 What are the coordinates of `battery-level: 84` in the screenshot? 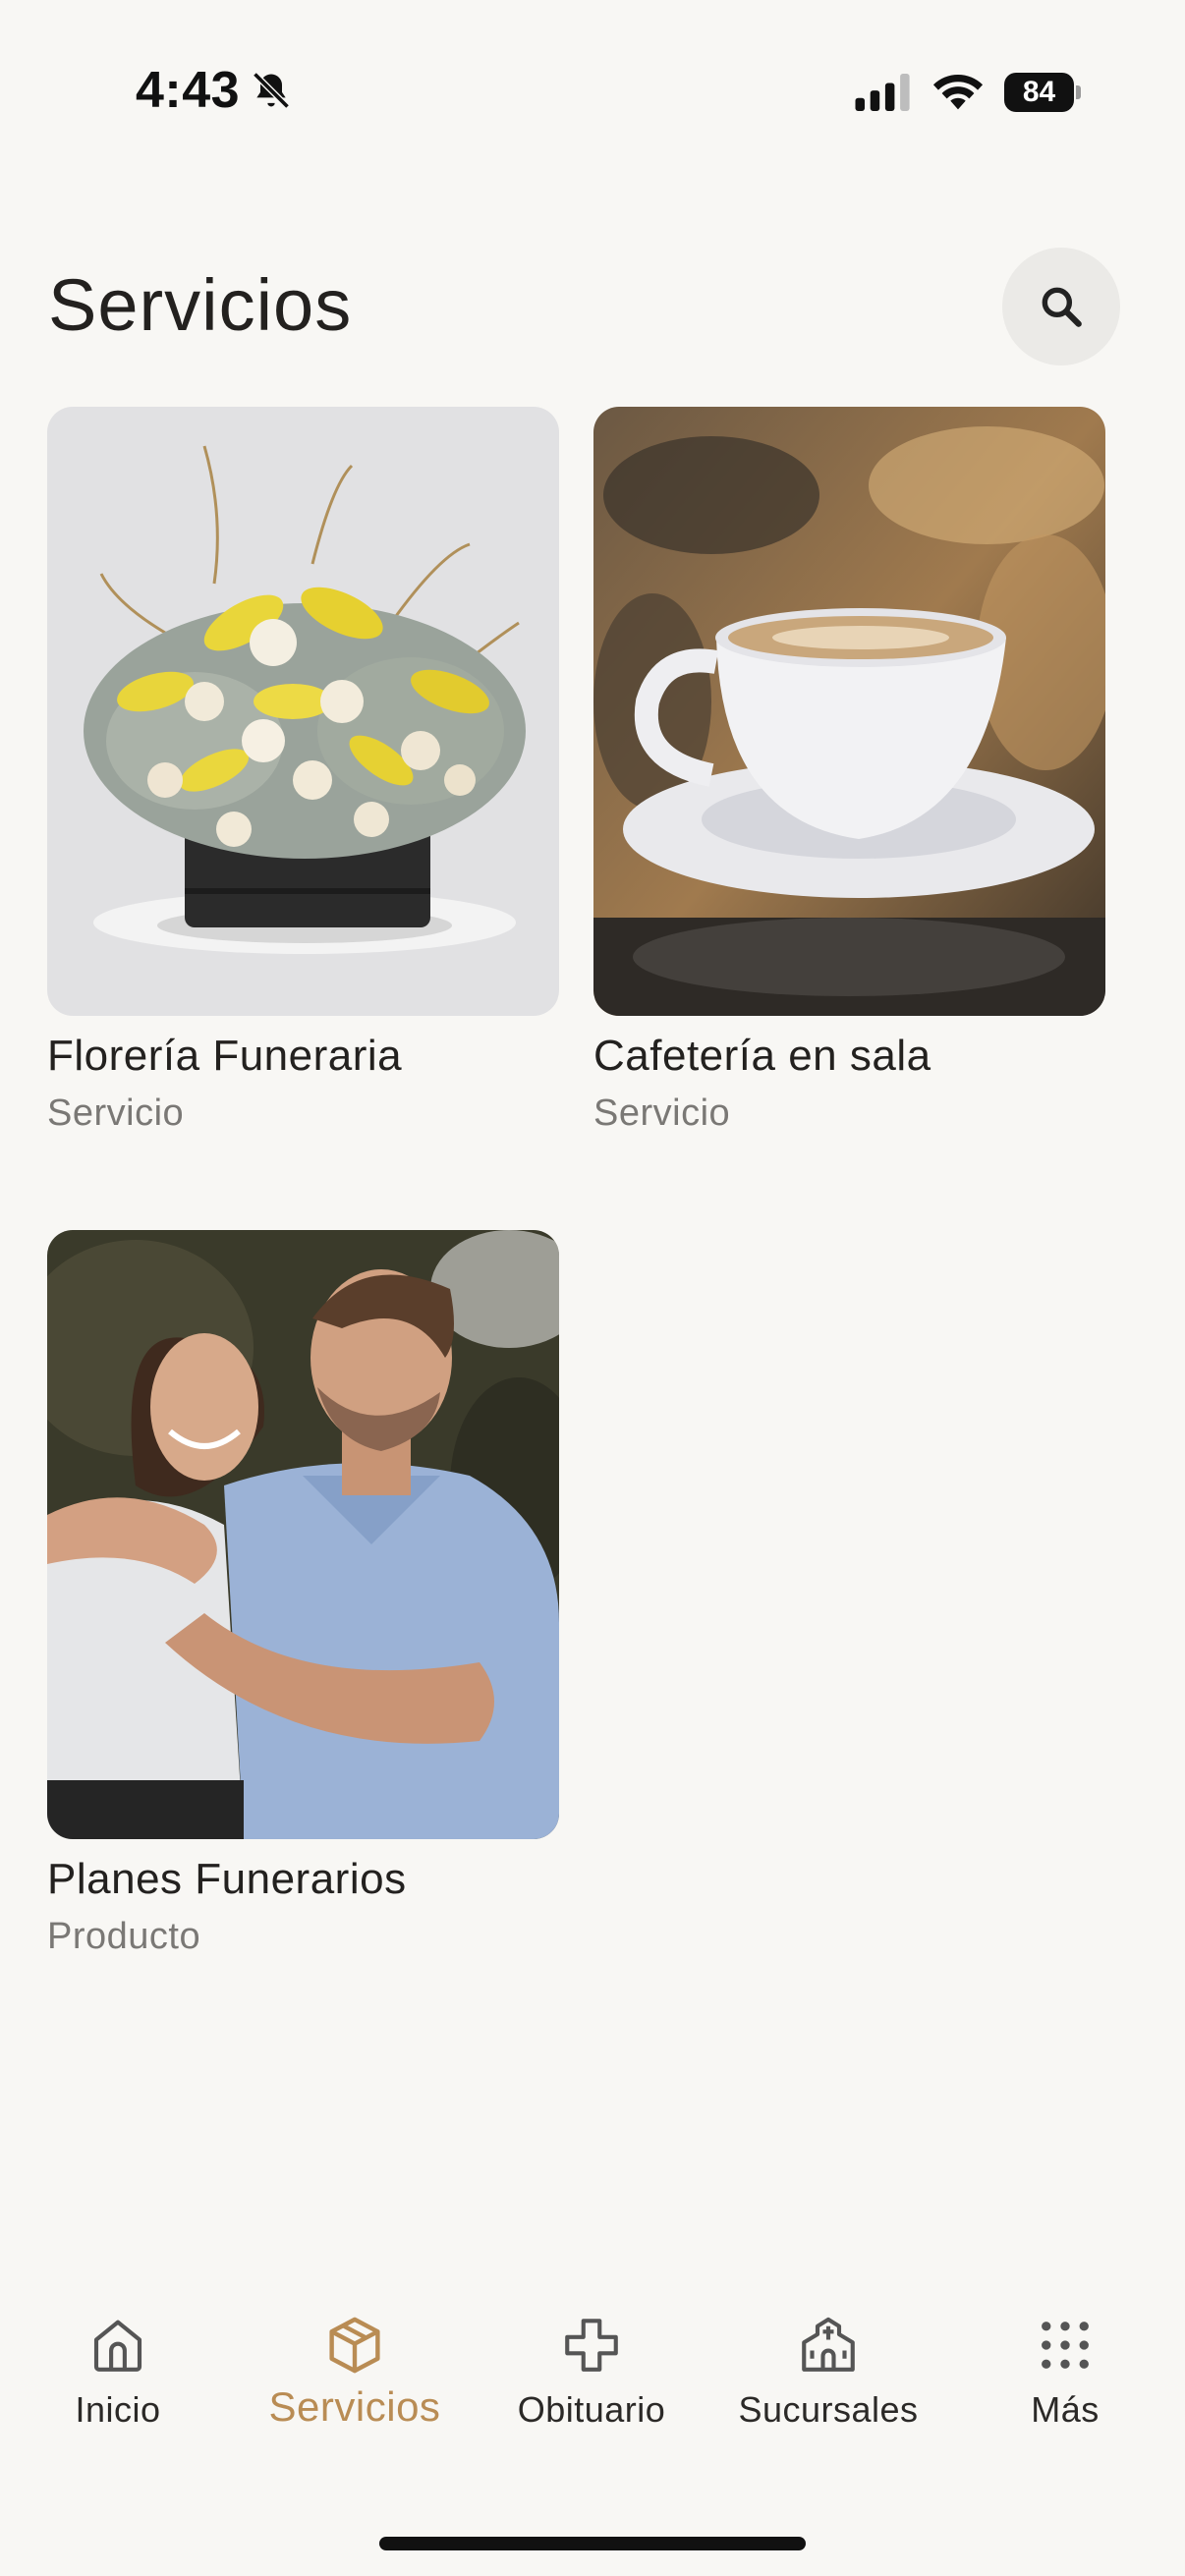 It's located at (1040, 92).